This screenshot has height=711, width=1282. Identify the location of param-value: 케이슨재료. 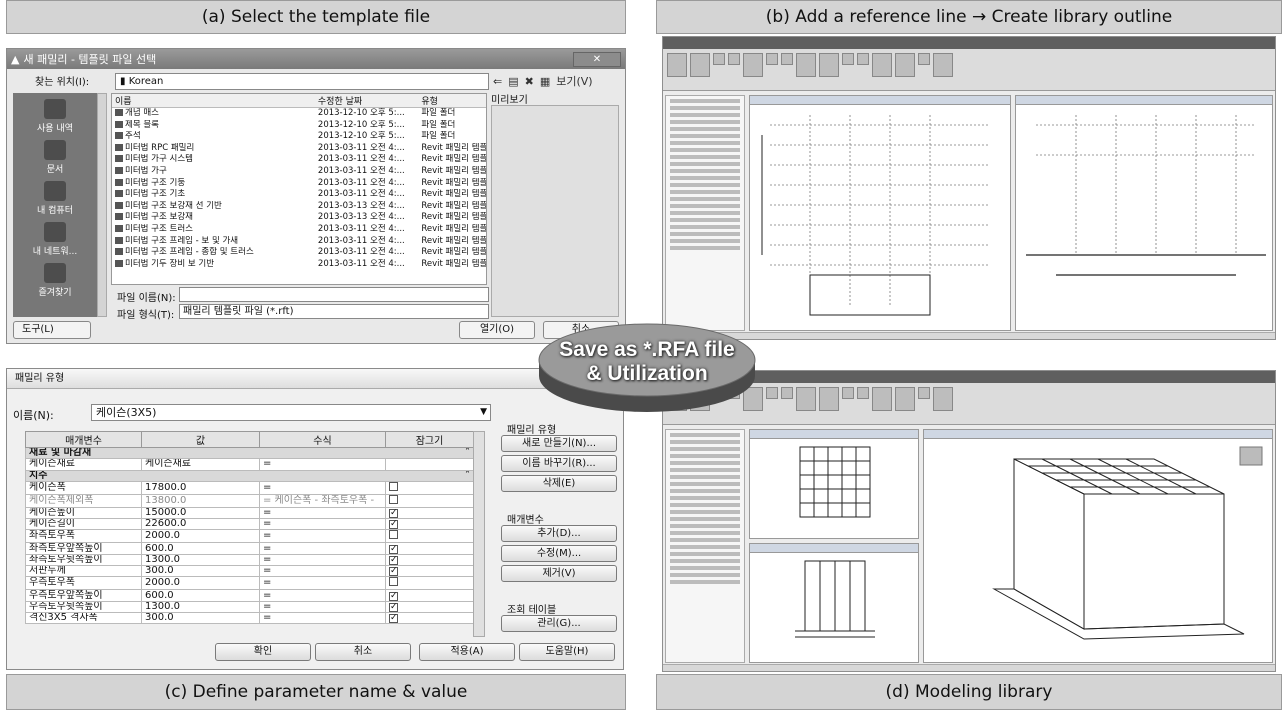
(200, 464).